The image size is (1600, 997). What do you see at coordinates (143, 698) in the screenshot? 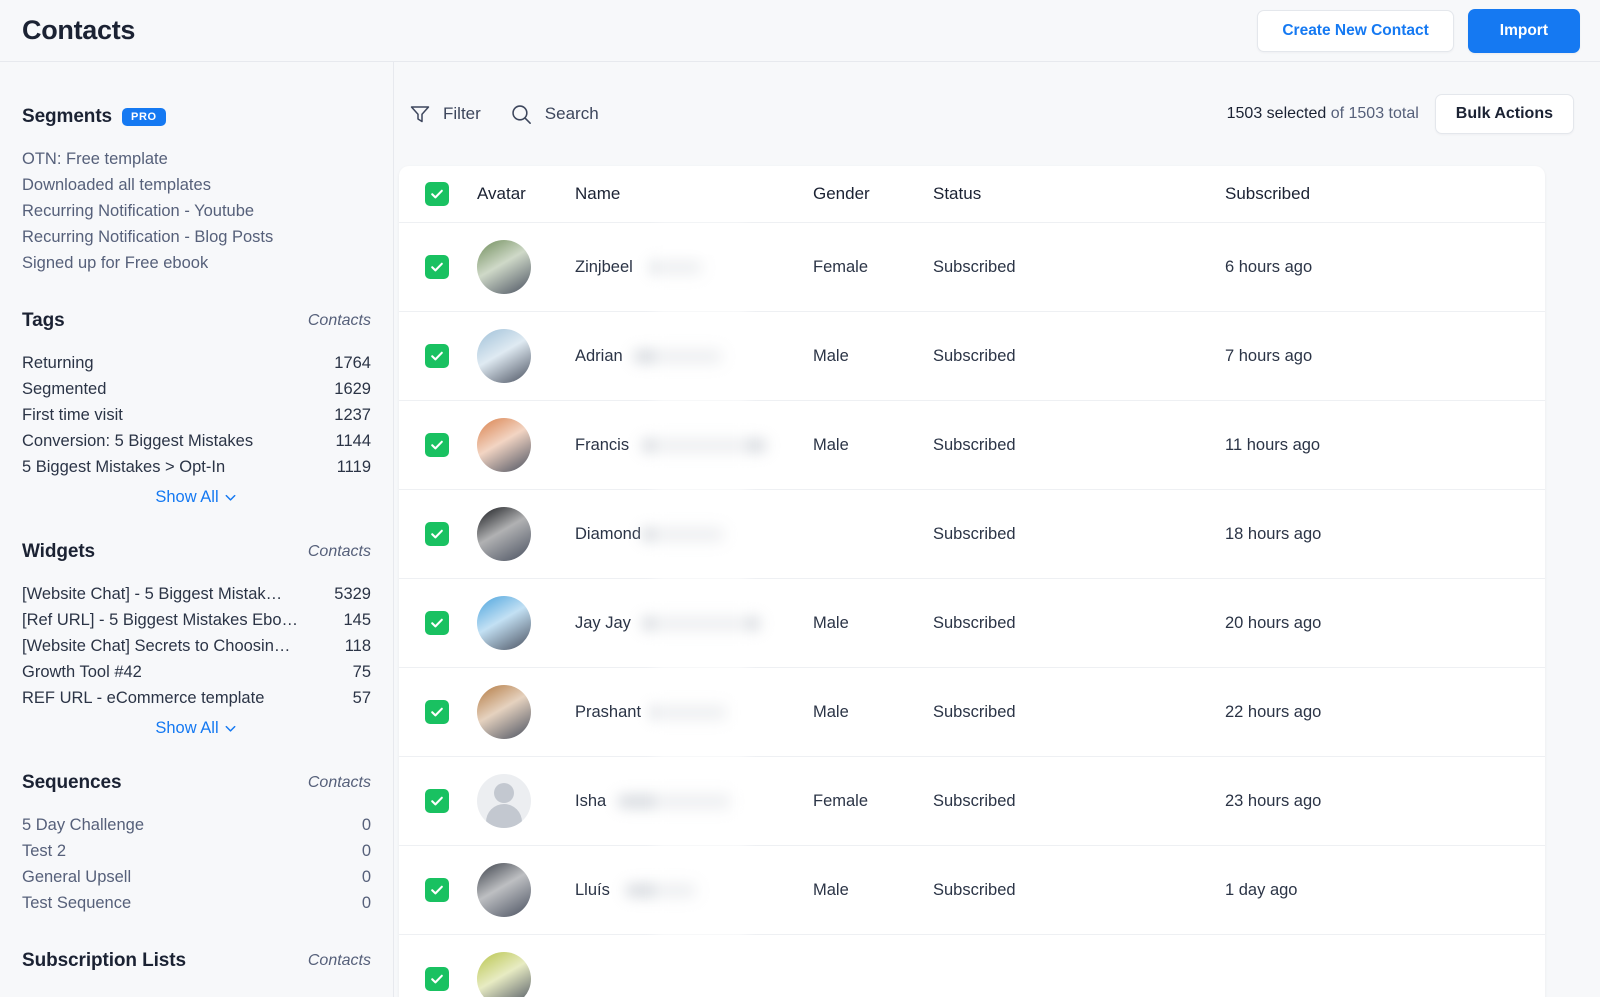
I see `widget-label: REF URL - eCommerce template` at bounding box center [143, 698].